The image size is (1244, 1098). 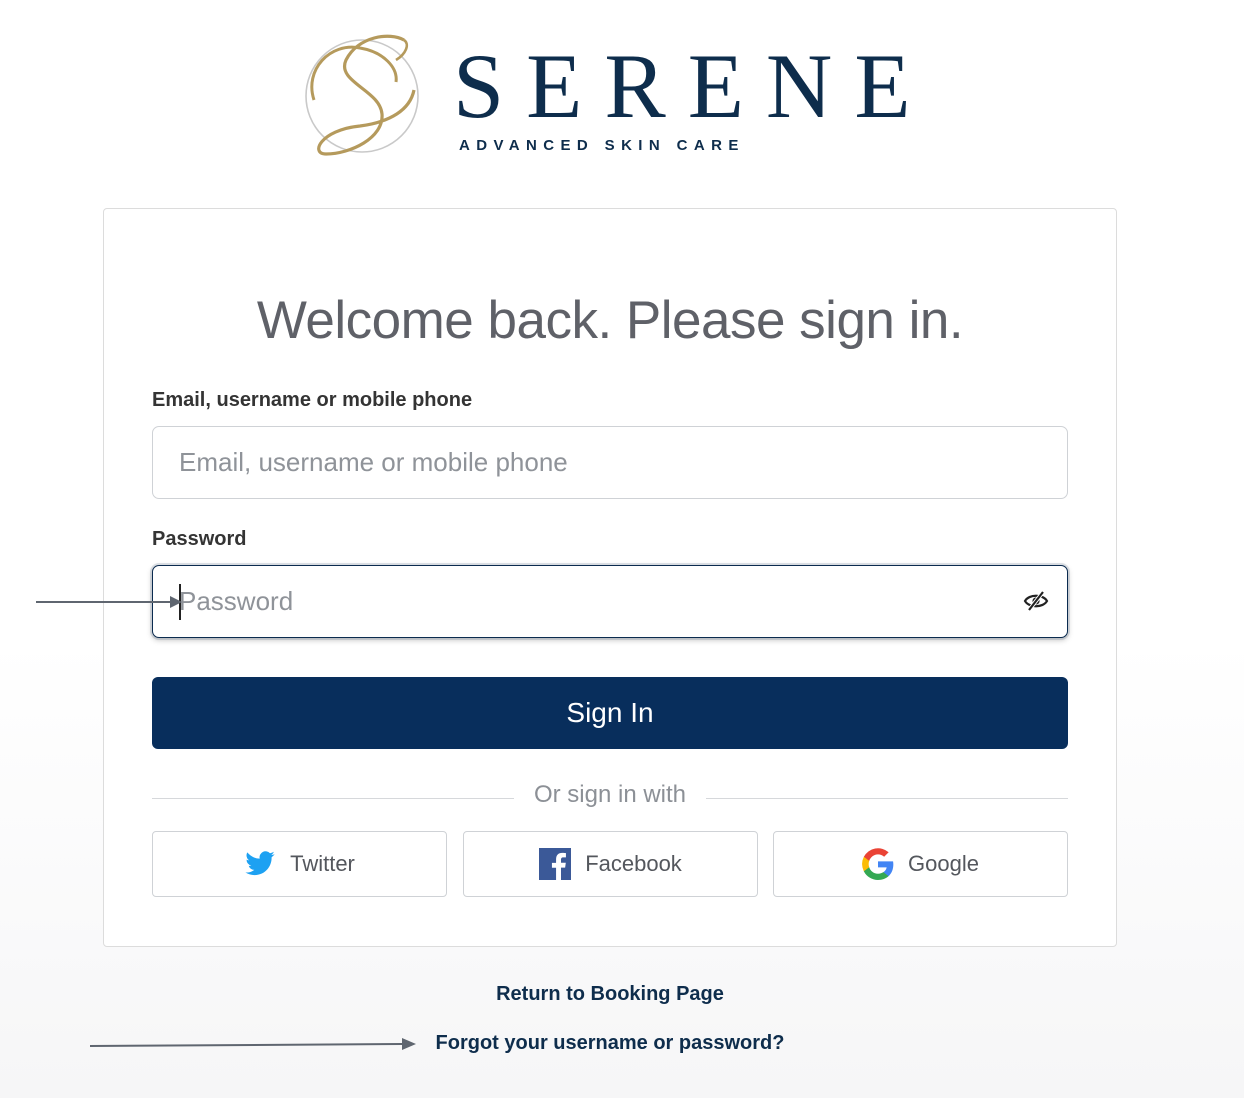 I want to click on divider-text: Or sign in with, so click(x=610, y=794).